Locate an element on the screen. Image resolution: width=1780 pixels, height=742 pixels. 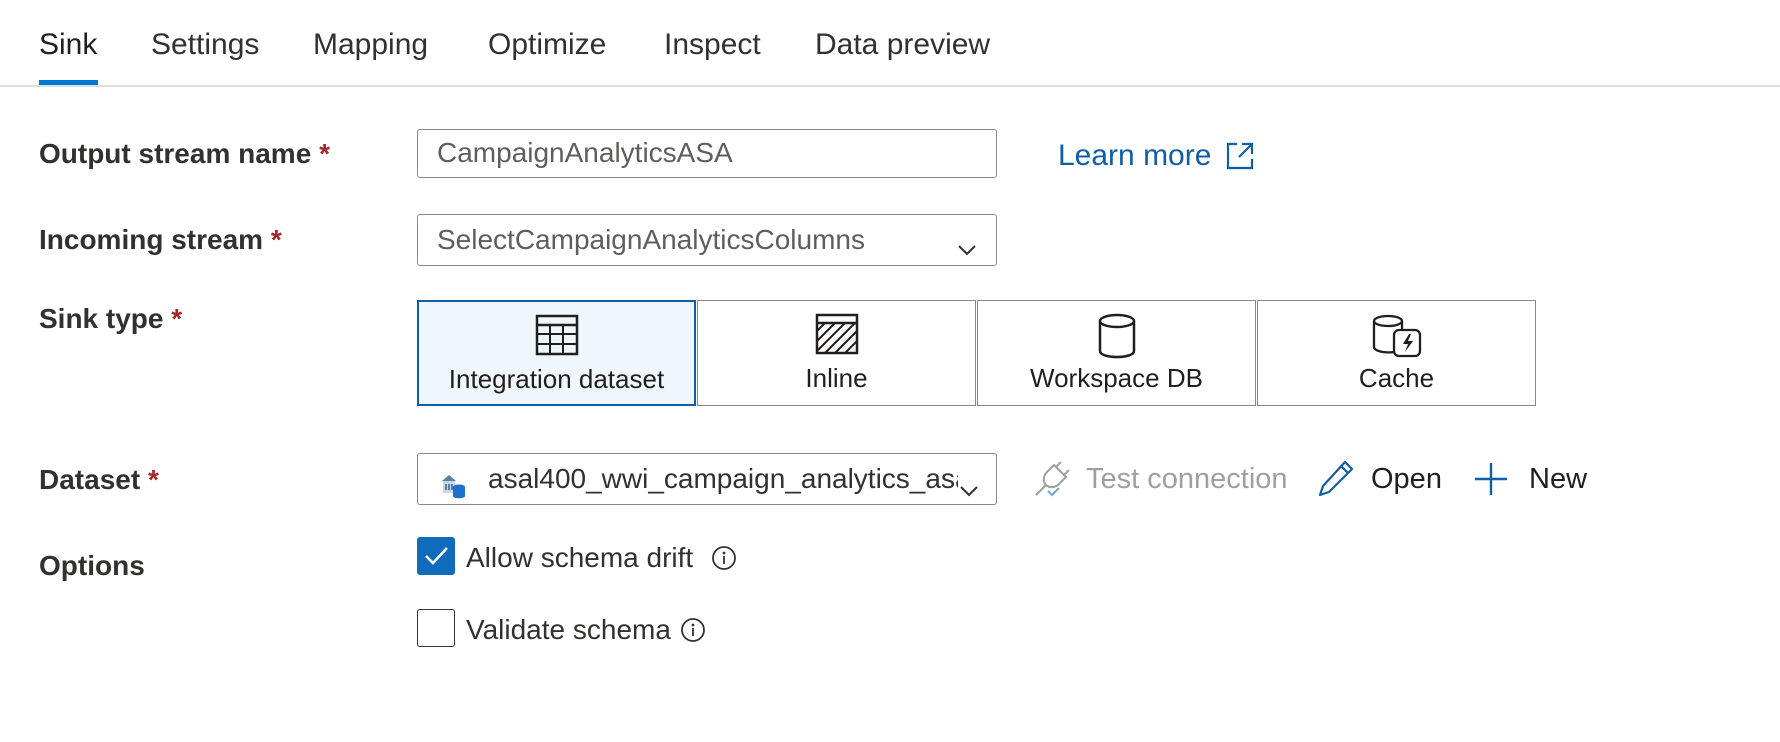
dataset-label: Dataset * is located at coordinates (99, 479).